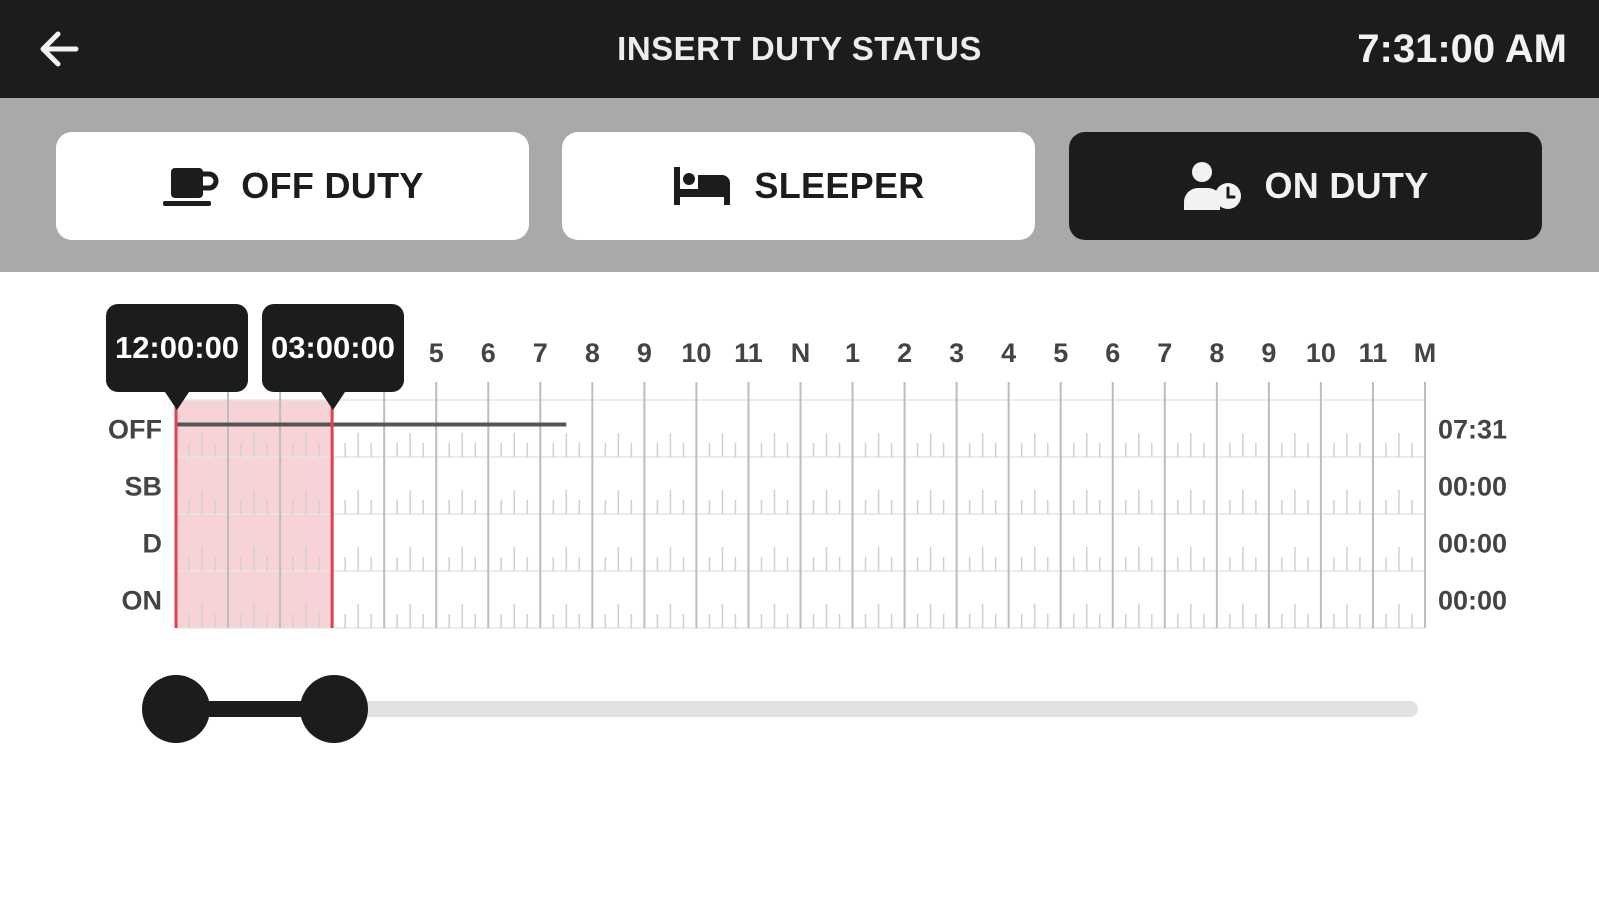 This screenshot has width=1599, height=900. What do you see at coordinates (839, 185) in the screenshot?
I see `sleeper-label: SLEEPER` at bounding box center [839, 185].